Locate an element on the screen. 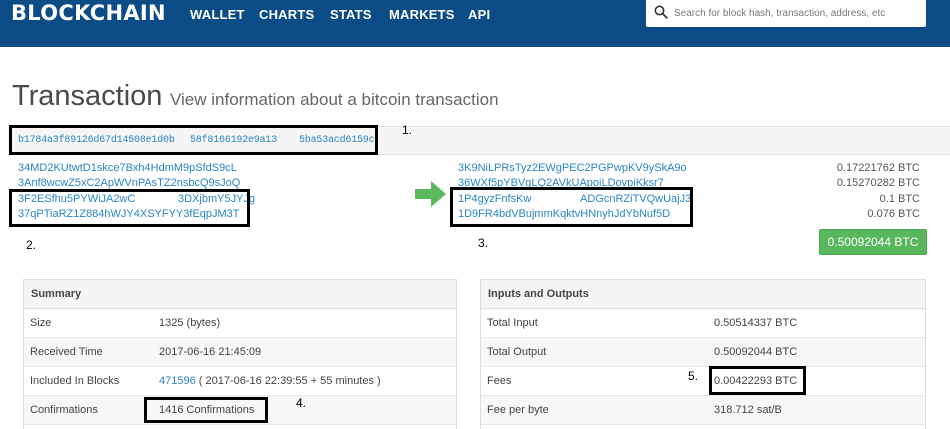 This screenshot has width=950, height=429. row-label: Fees is located at coordinates (499, 381).